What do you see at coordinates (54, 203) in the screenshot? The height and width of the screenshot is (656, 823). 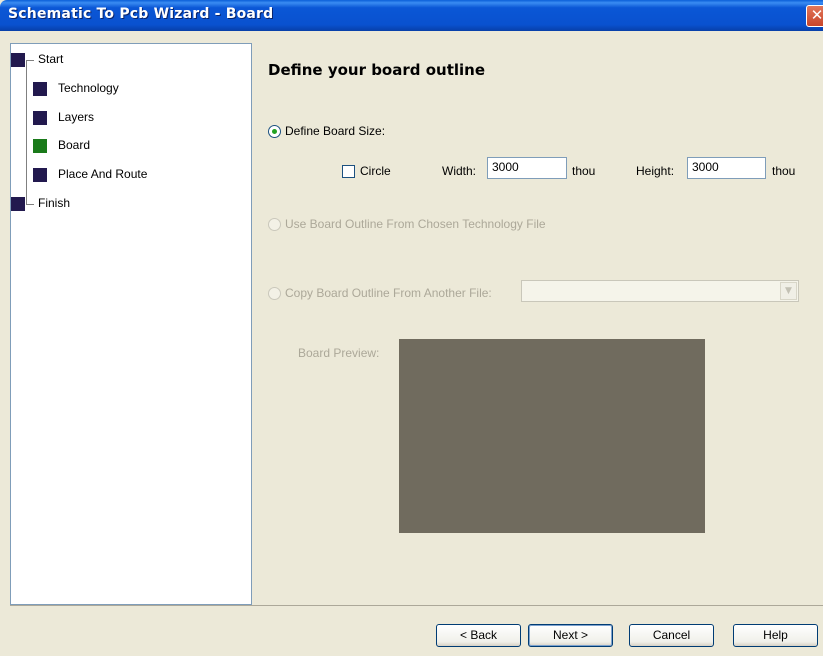 I see `sidebar-item-label: Finish` at bounding box center [54, 203].